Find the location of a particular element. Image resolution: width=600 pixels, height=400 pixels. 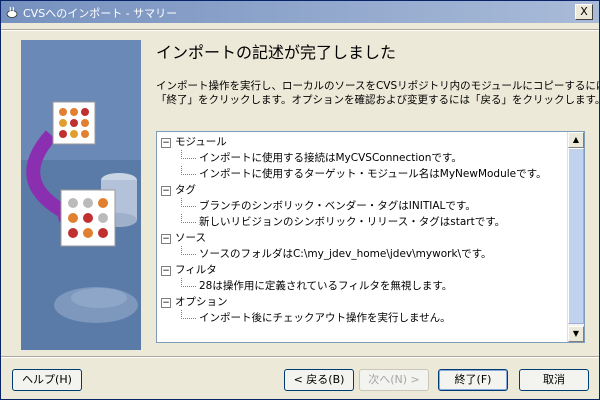

tree-leaf-text: 新しいリビジョンのシンボリック・リリース・タグはstartです。 is located at coordinates (352, 222).